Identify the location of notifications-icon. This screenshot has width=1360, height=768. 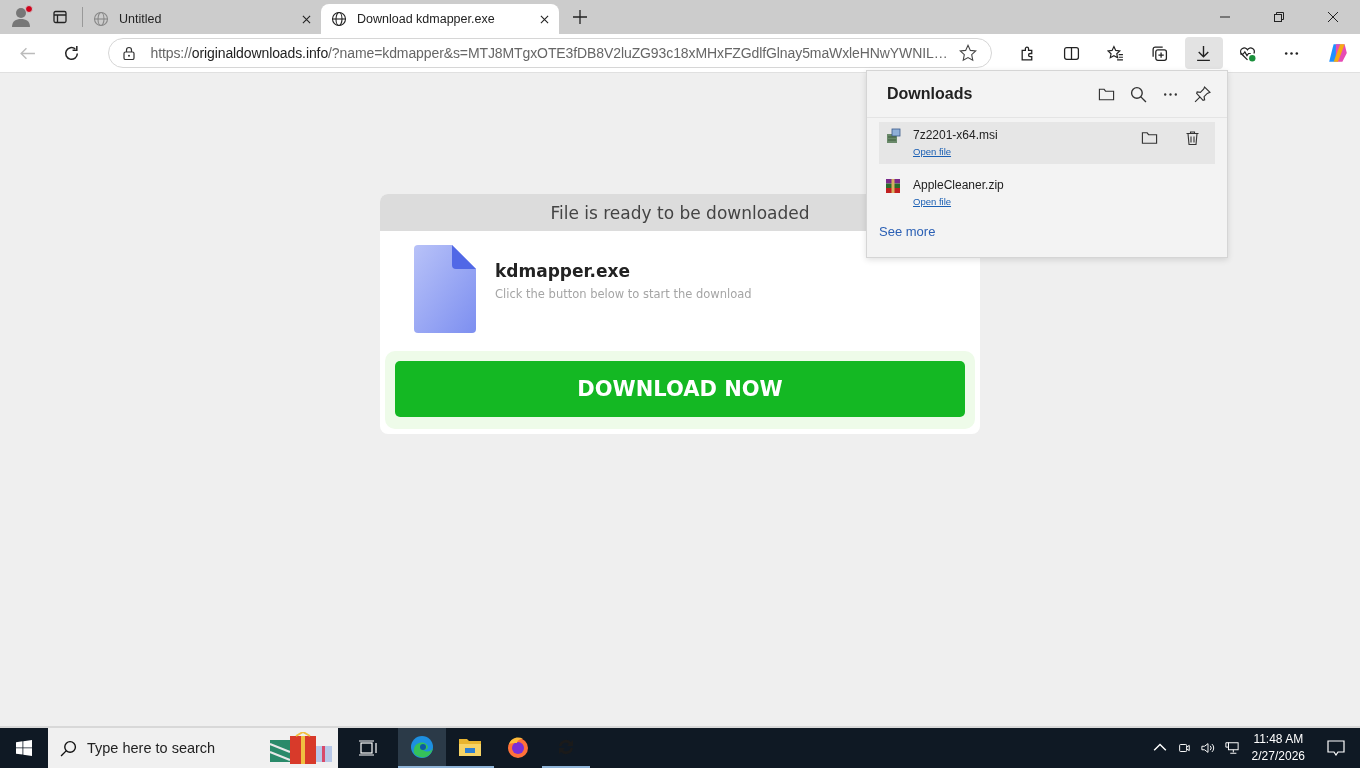
(1336, 748).